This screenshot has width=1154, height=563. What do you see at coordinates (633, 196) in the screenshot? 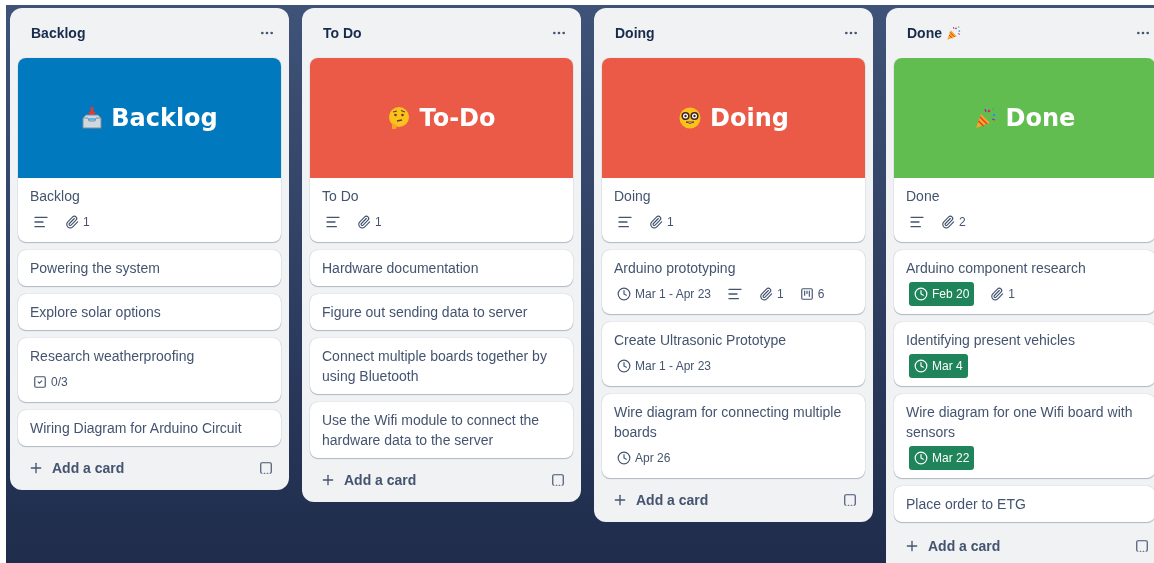
I see `card-title: Doing` at bounding box center [633, 196].